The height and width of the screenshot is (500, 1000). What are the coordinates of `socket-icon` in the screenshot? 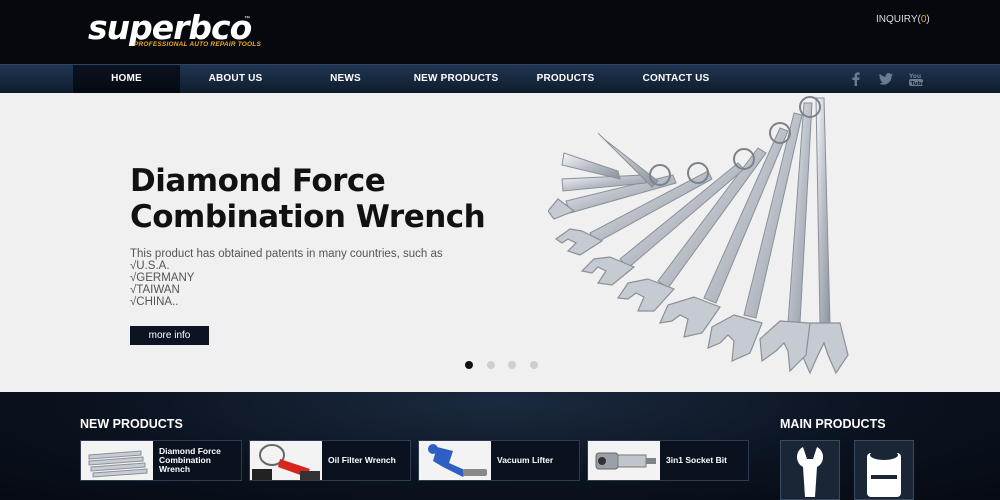 It's located at (884, 473).